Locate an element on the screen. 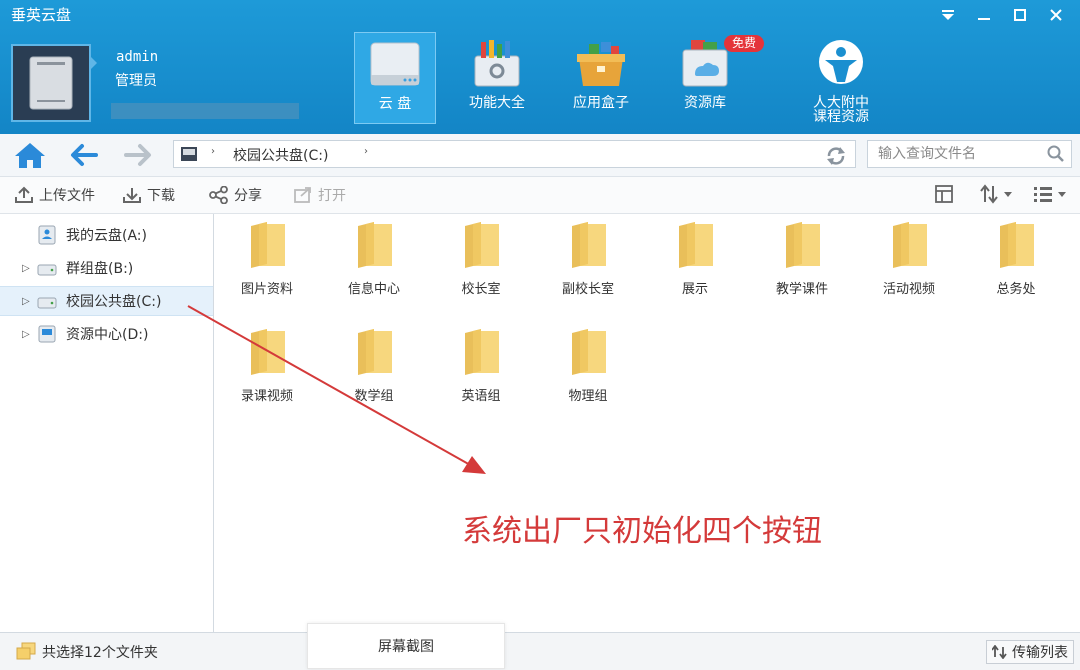 This screenshot has width=1080, height=670. folder-item: 录课视频 is located at coordinates (267, 371).